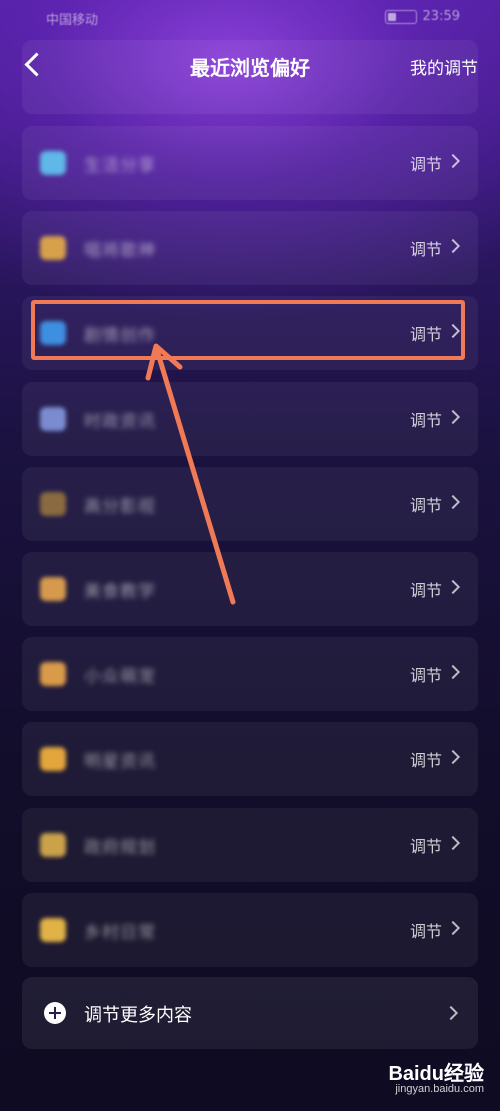  Describe the element at coordinates (250, 589) in the screenshot. I see `category-row: 美食教学 调节` at that location.